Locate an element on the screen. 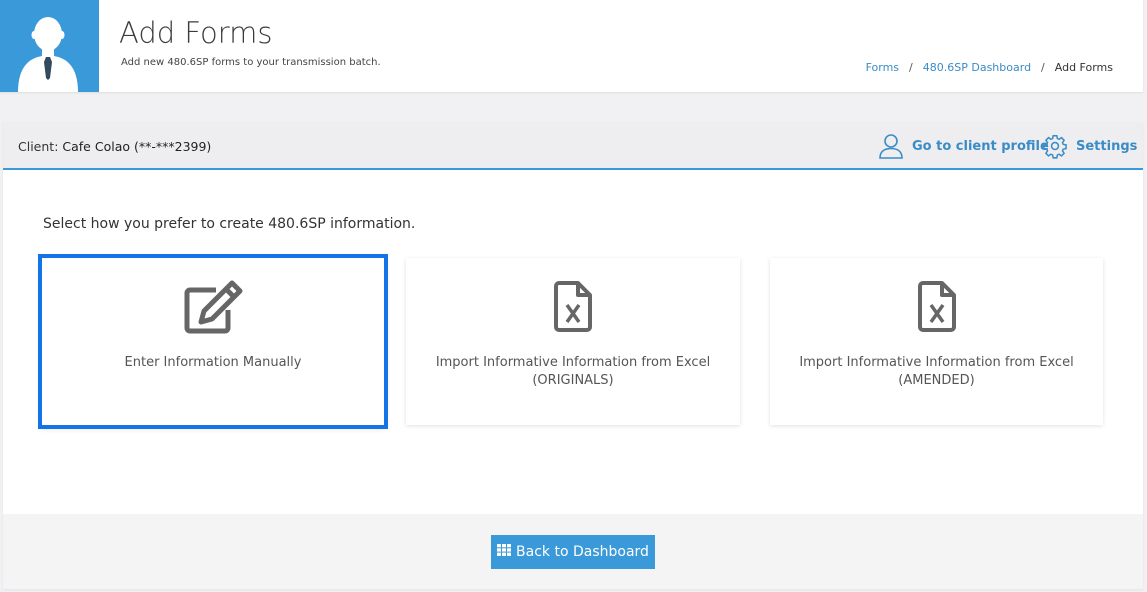 This screenshot has height=592, width=1147. option-subtitle: (AMENDED) is located at coordinates (936, 380).